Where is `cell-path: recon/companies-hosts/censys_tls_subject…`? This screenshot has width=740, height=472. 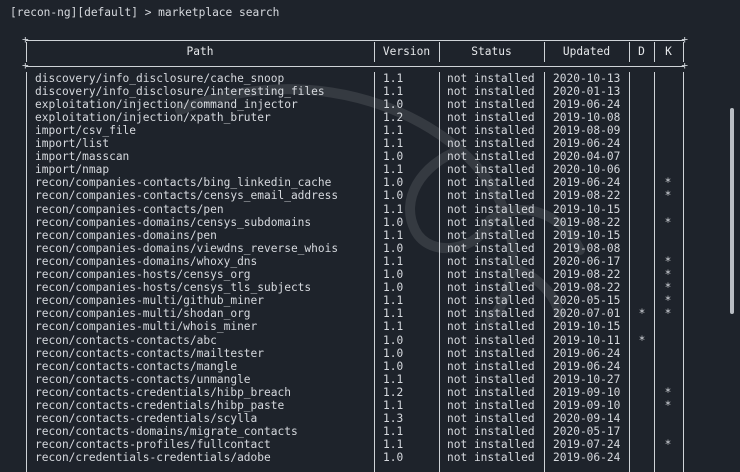
cell-path: recon/companies-hosts/censys_tls_subject… is located at coordinates (173, 288).